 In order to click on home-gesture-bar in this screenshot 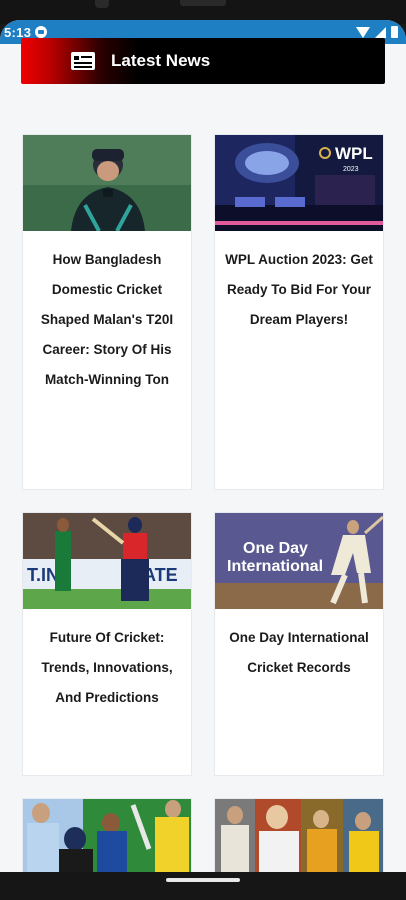, I will do `click(203, 880)`.